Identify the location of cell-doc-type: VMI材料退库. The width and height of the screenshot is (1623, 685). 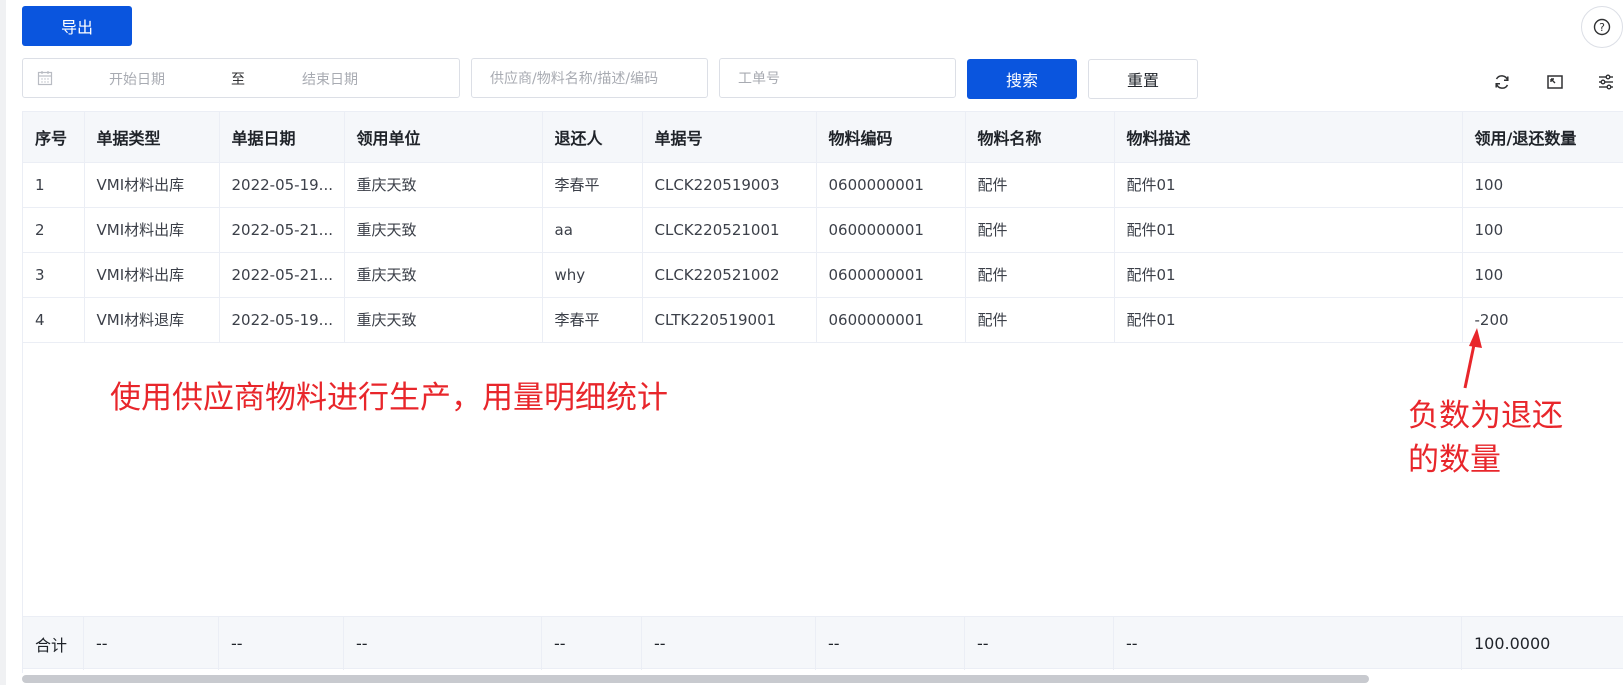
(152, 320).